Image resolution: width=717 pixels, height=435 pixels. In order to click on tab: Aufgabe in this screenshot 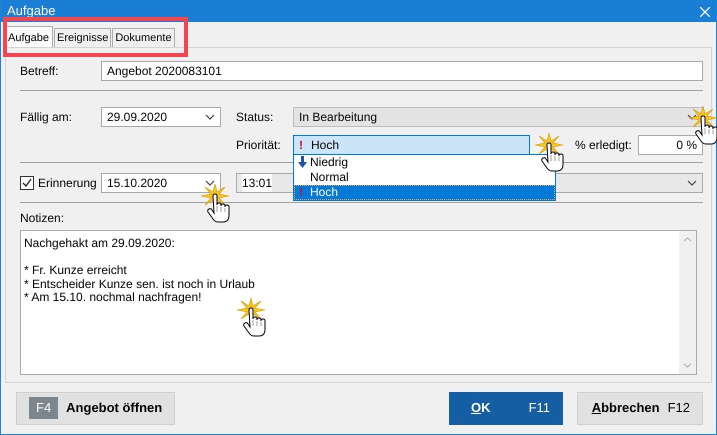, I will do `click(28, 36)`.